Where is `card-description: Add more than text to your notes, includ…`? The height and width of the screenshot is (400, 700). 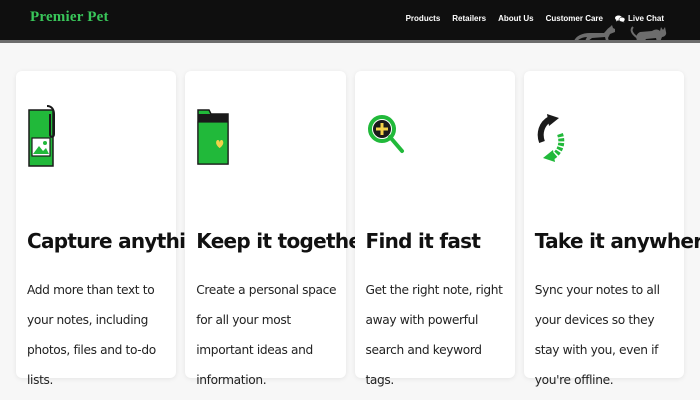
card-description: Add more than text to your notes, includ… is located at coordinates (91, 335).